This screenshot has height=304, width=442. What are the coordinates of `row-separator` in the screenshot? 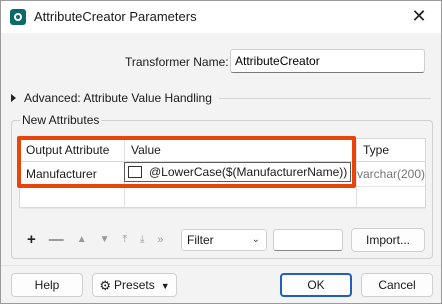 It's located at (222, 208).